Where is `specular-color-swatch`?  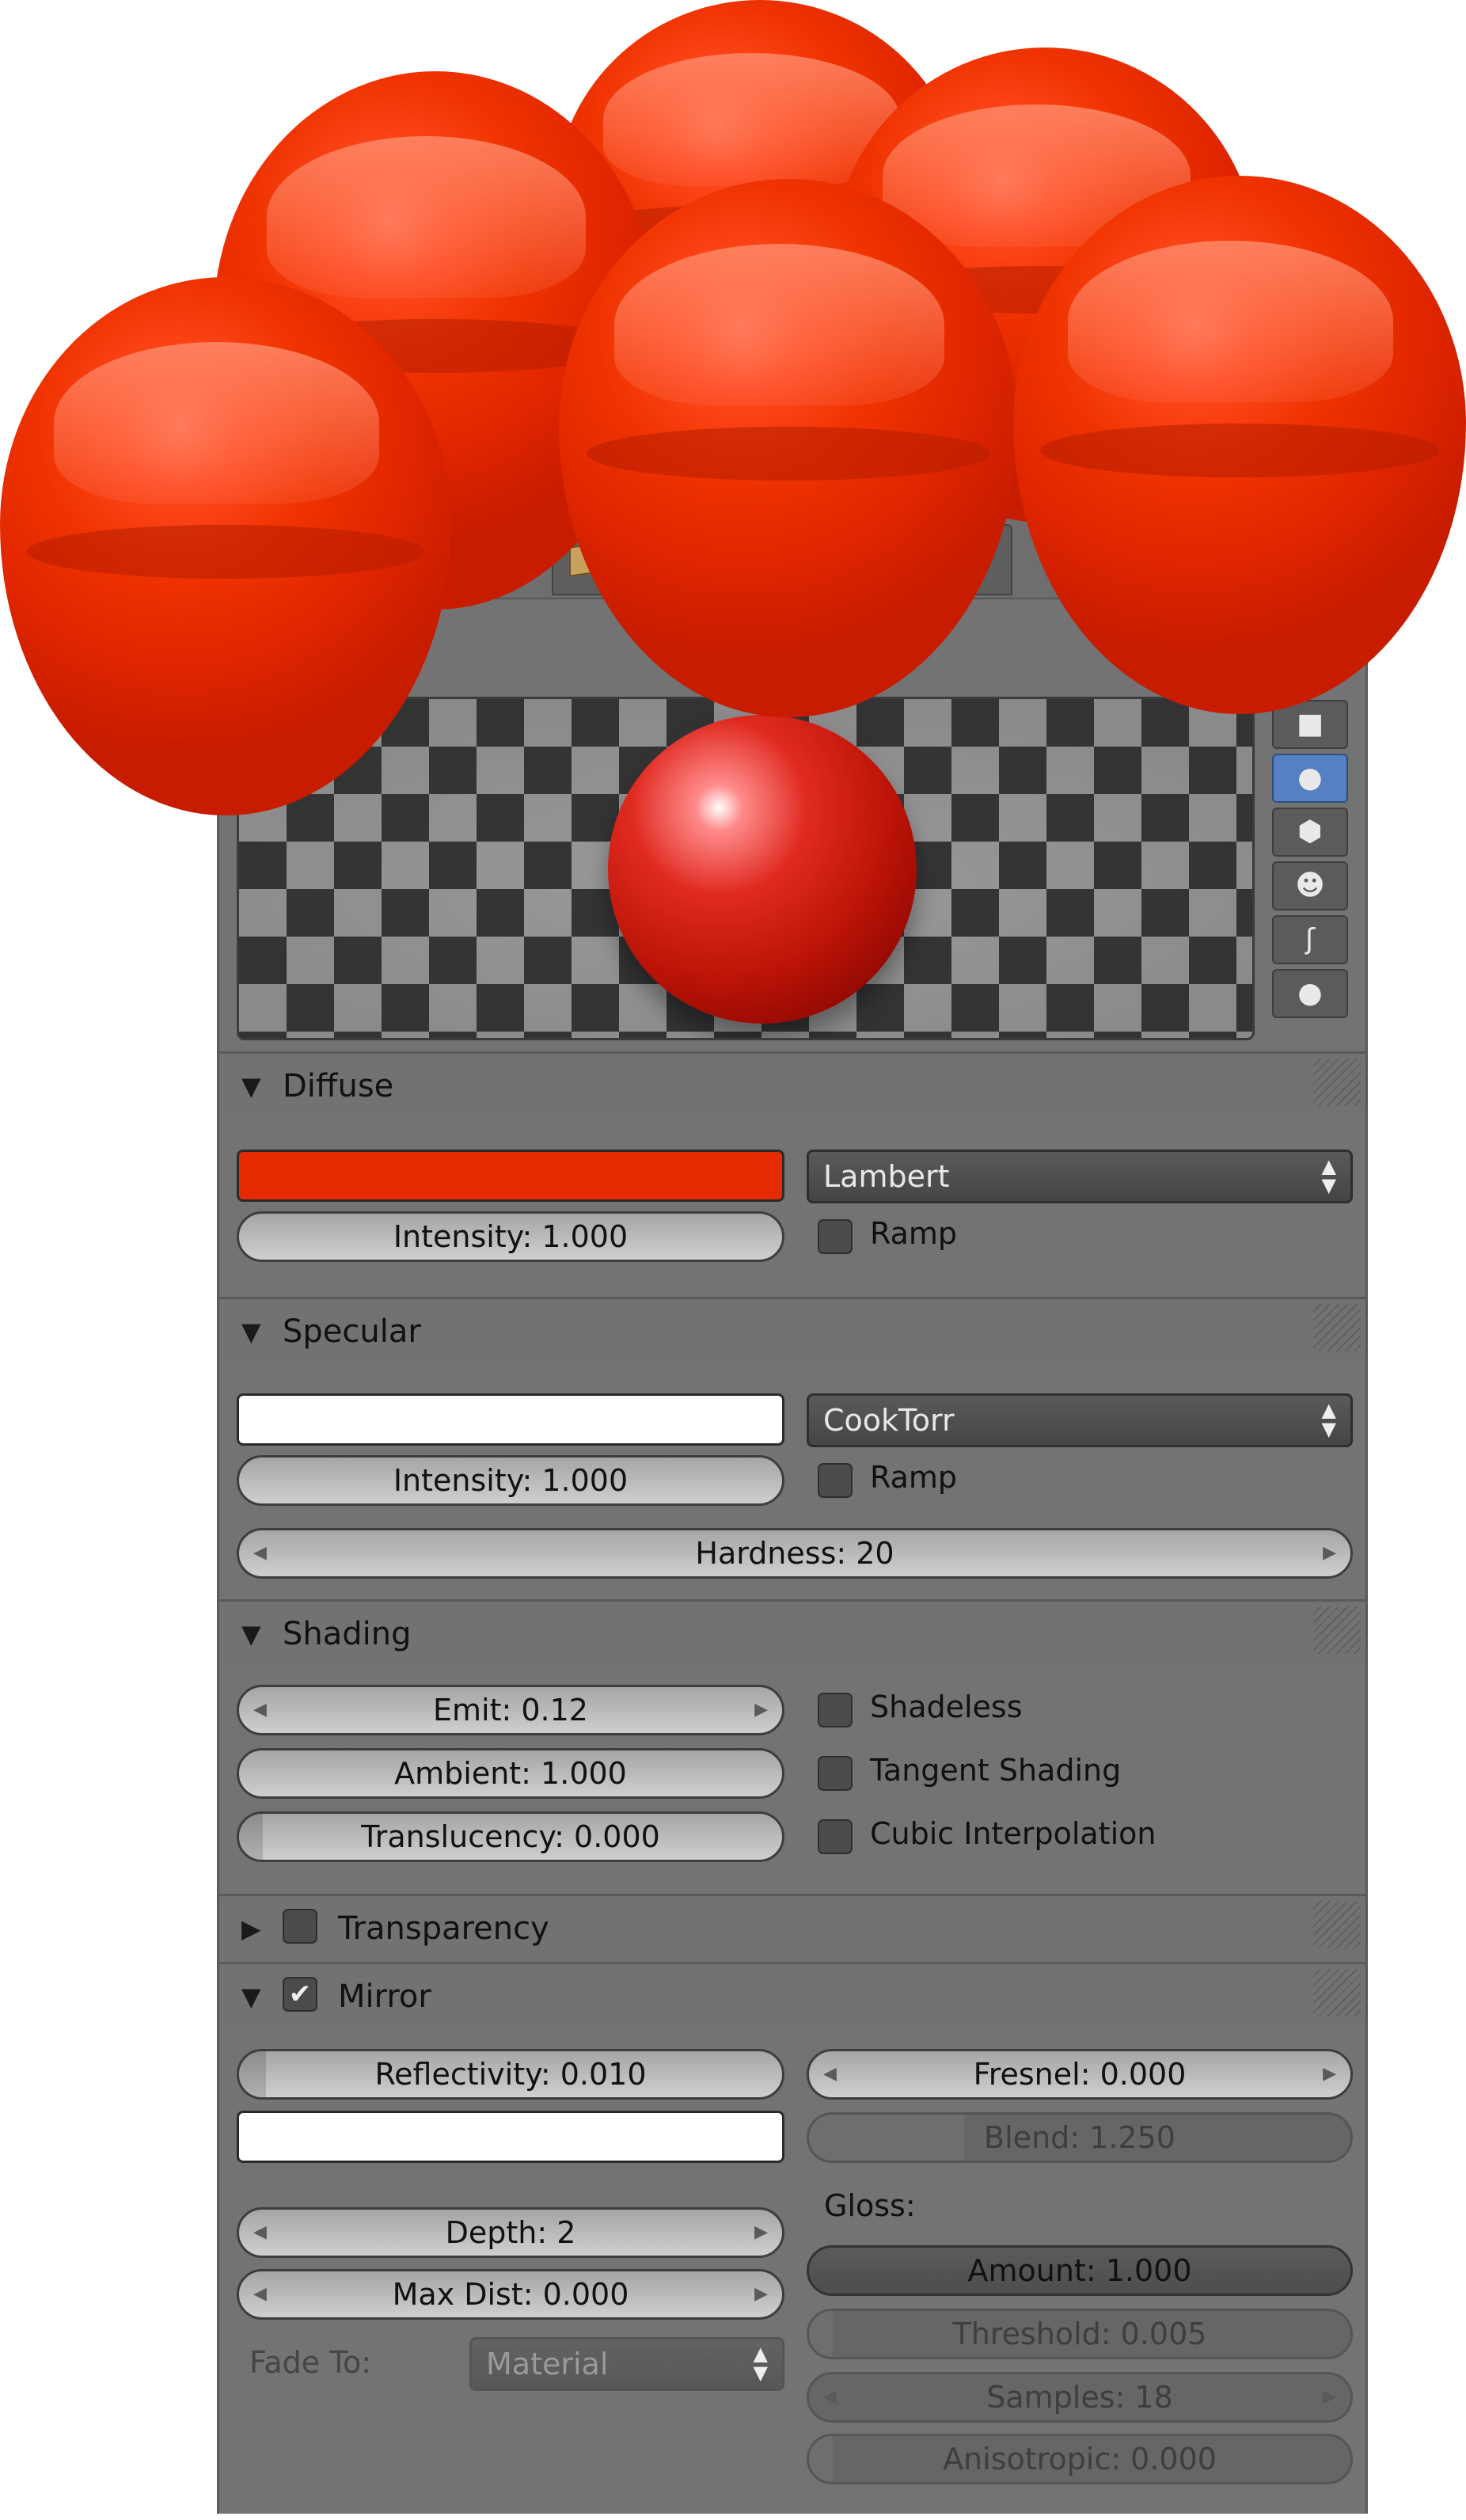
specular-color-swatch is located at coordinates (511, 1419).